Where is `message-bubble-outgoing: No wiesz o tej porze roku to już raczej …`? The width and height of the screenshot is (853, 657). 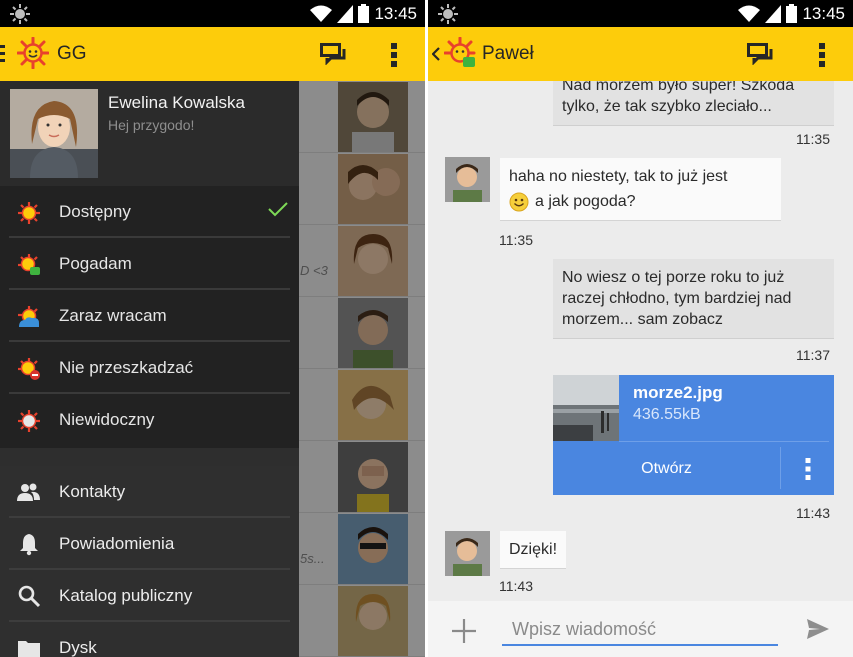
message-bubble-outgoing: No wiesz o tej porze roku to już raczej … is located at coordinates (693, 299).